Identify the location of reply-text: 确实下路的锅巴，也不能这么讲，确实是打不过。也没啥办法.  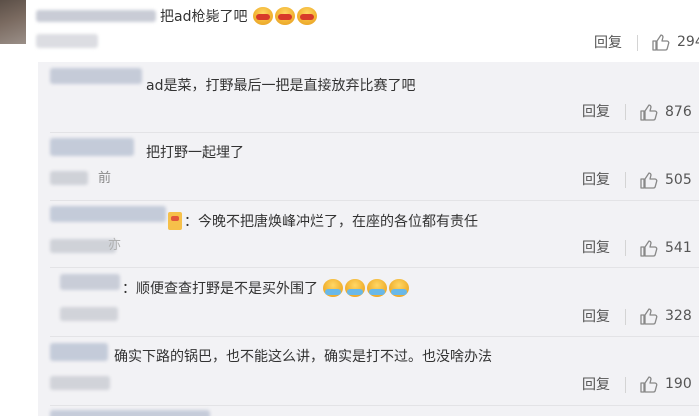
(303, 357).